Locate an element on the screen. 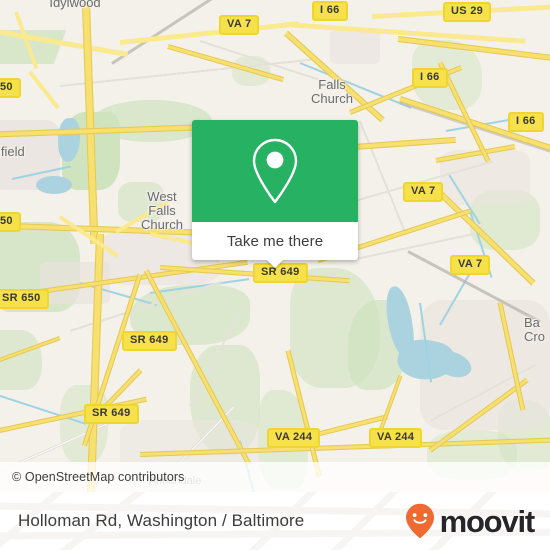 The width and height of the screenshot is (550, 550). road-shield-us29: US 29 is located at coordinates (467, 12).